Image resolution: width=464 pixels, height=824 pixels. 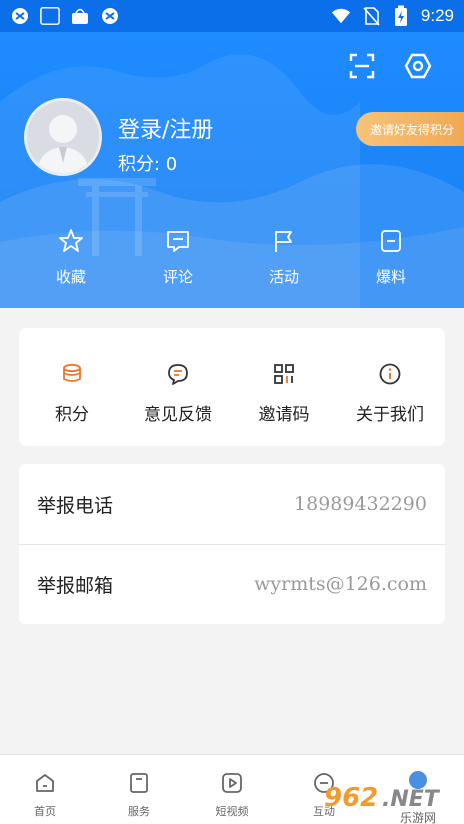 What do you see at coordinates (178, 257) in the screenshot?
I see `quick-comments: 评论` at bounding box center [178, 257].